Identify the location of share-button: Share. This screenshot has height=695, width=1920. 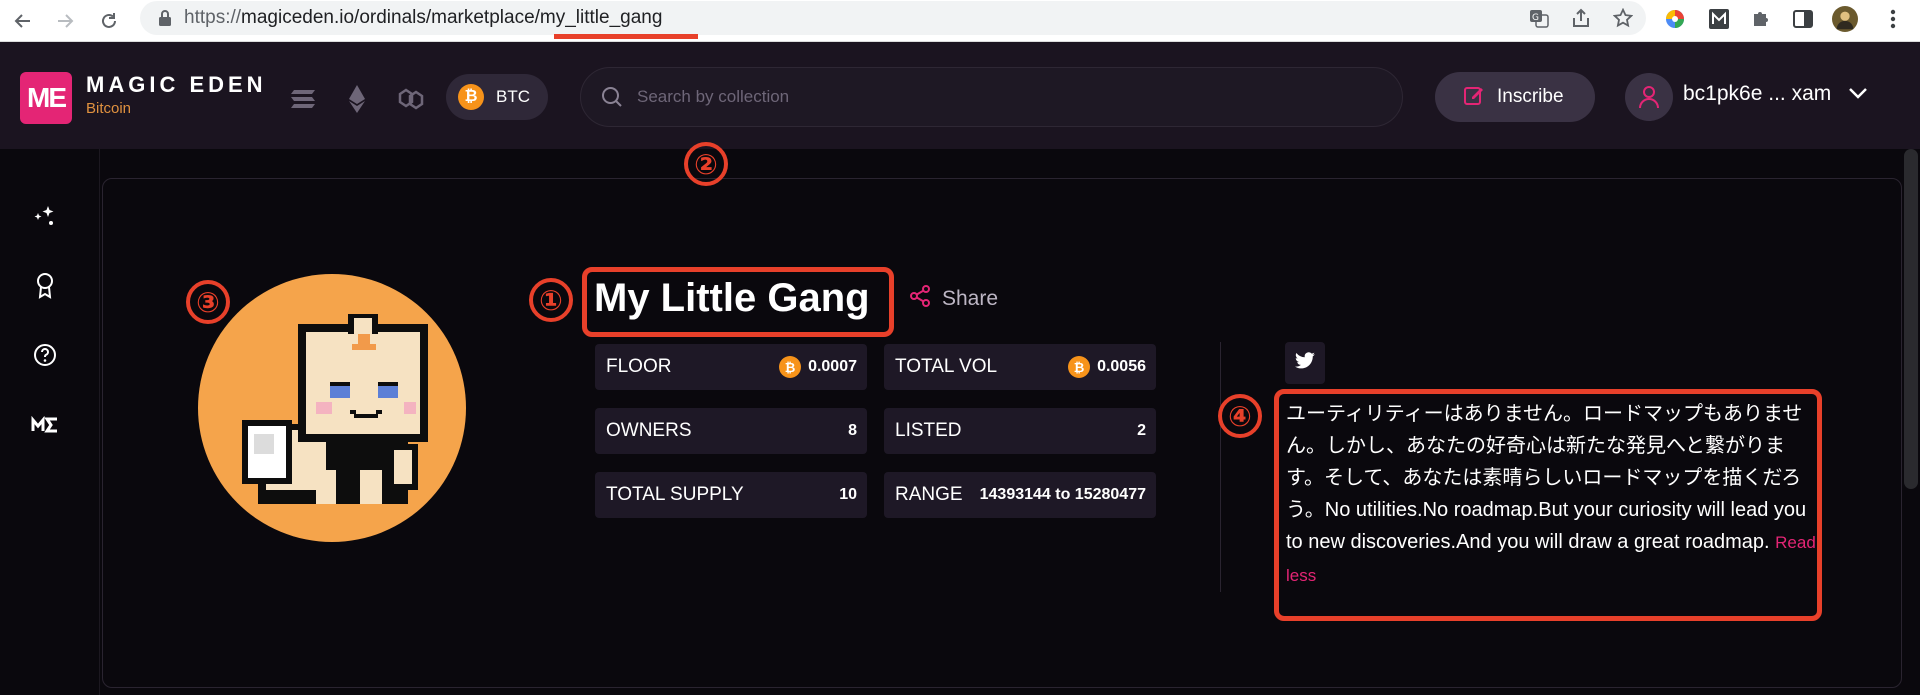
(953, 298).